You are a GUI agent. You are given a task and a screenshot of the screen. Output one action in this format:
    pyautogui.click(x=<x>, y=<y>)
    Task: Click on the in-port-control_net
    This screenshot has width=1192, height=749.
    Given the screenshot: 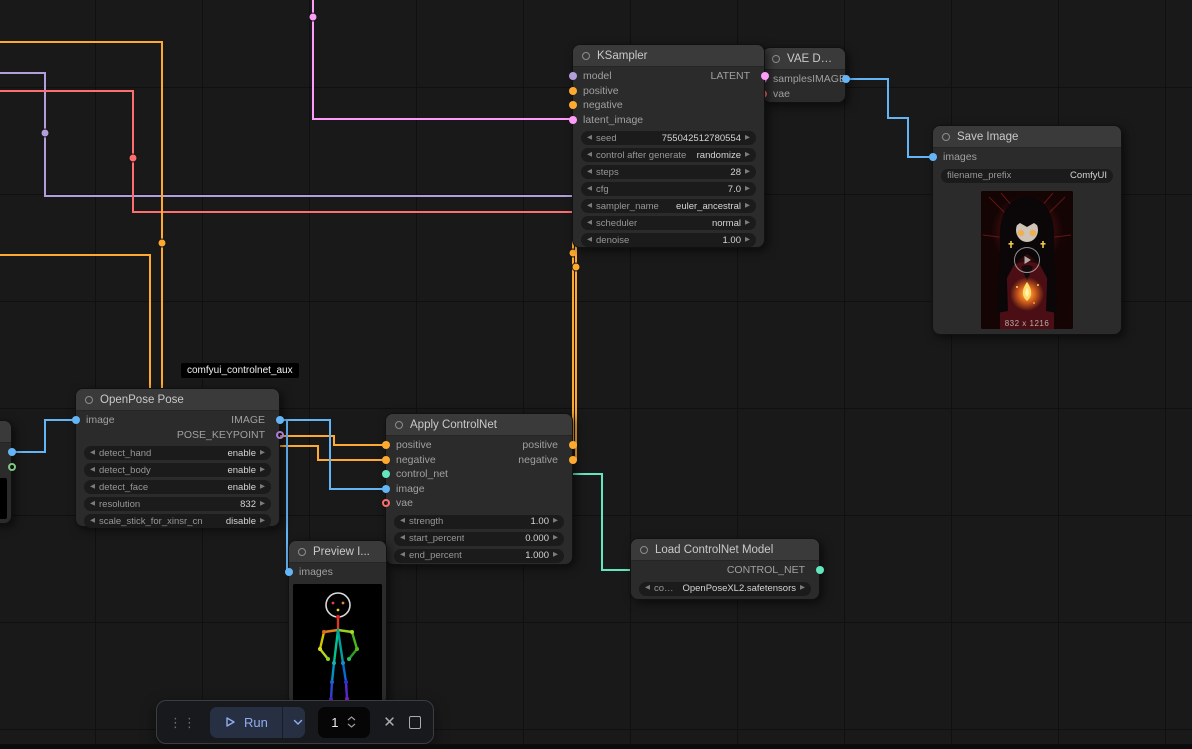 What is the action you would take?
    pyautogui.click(x=385, y=474)
    